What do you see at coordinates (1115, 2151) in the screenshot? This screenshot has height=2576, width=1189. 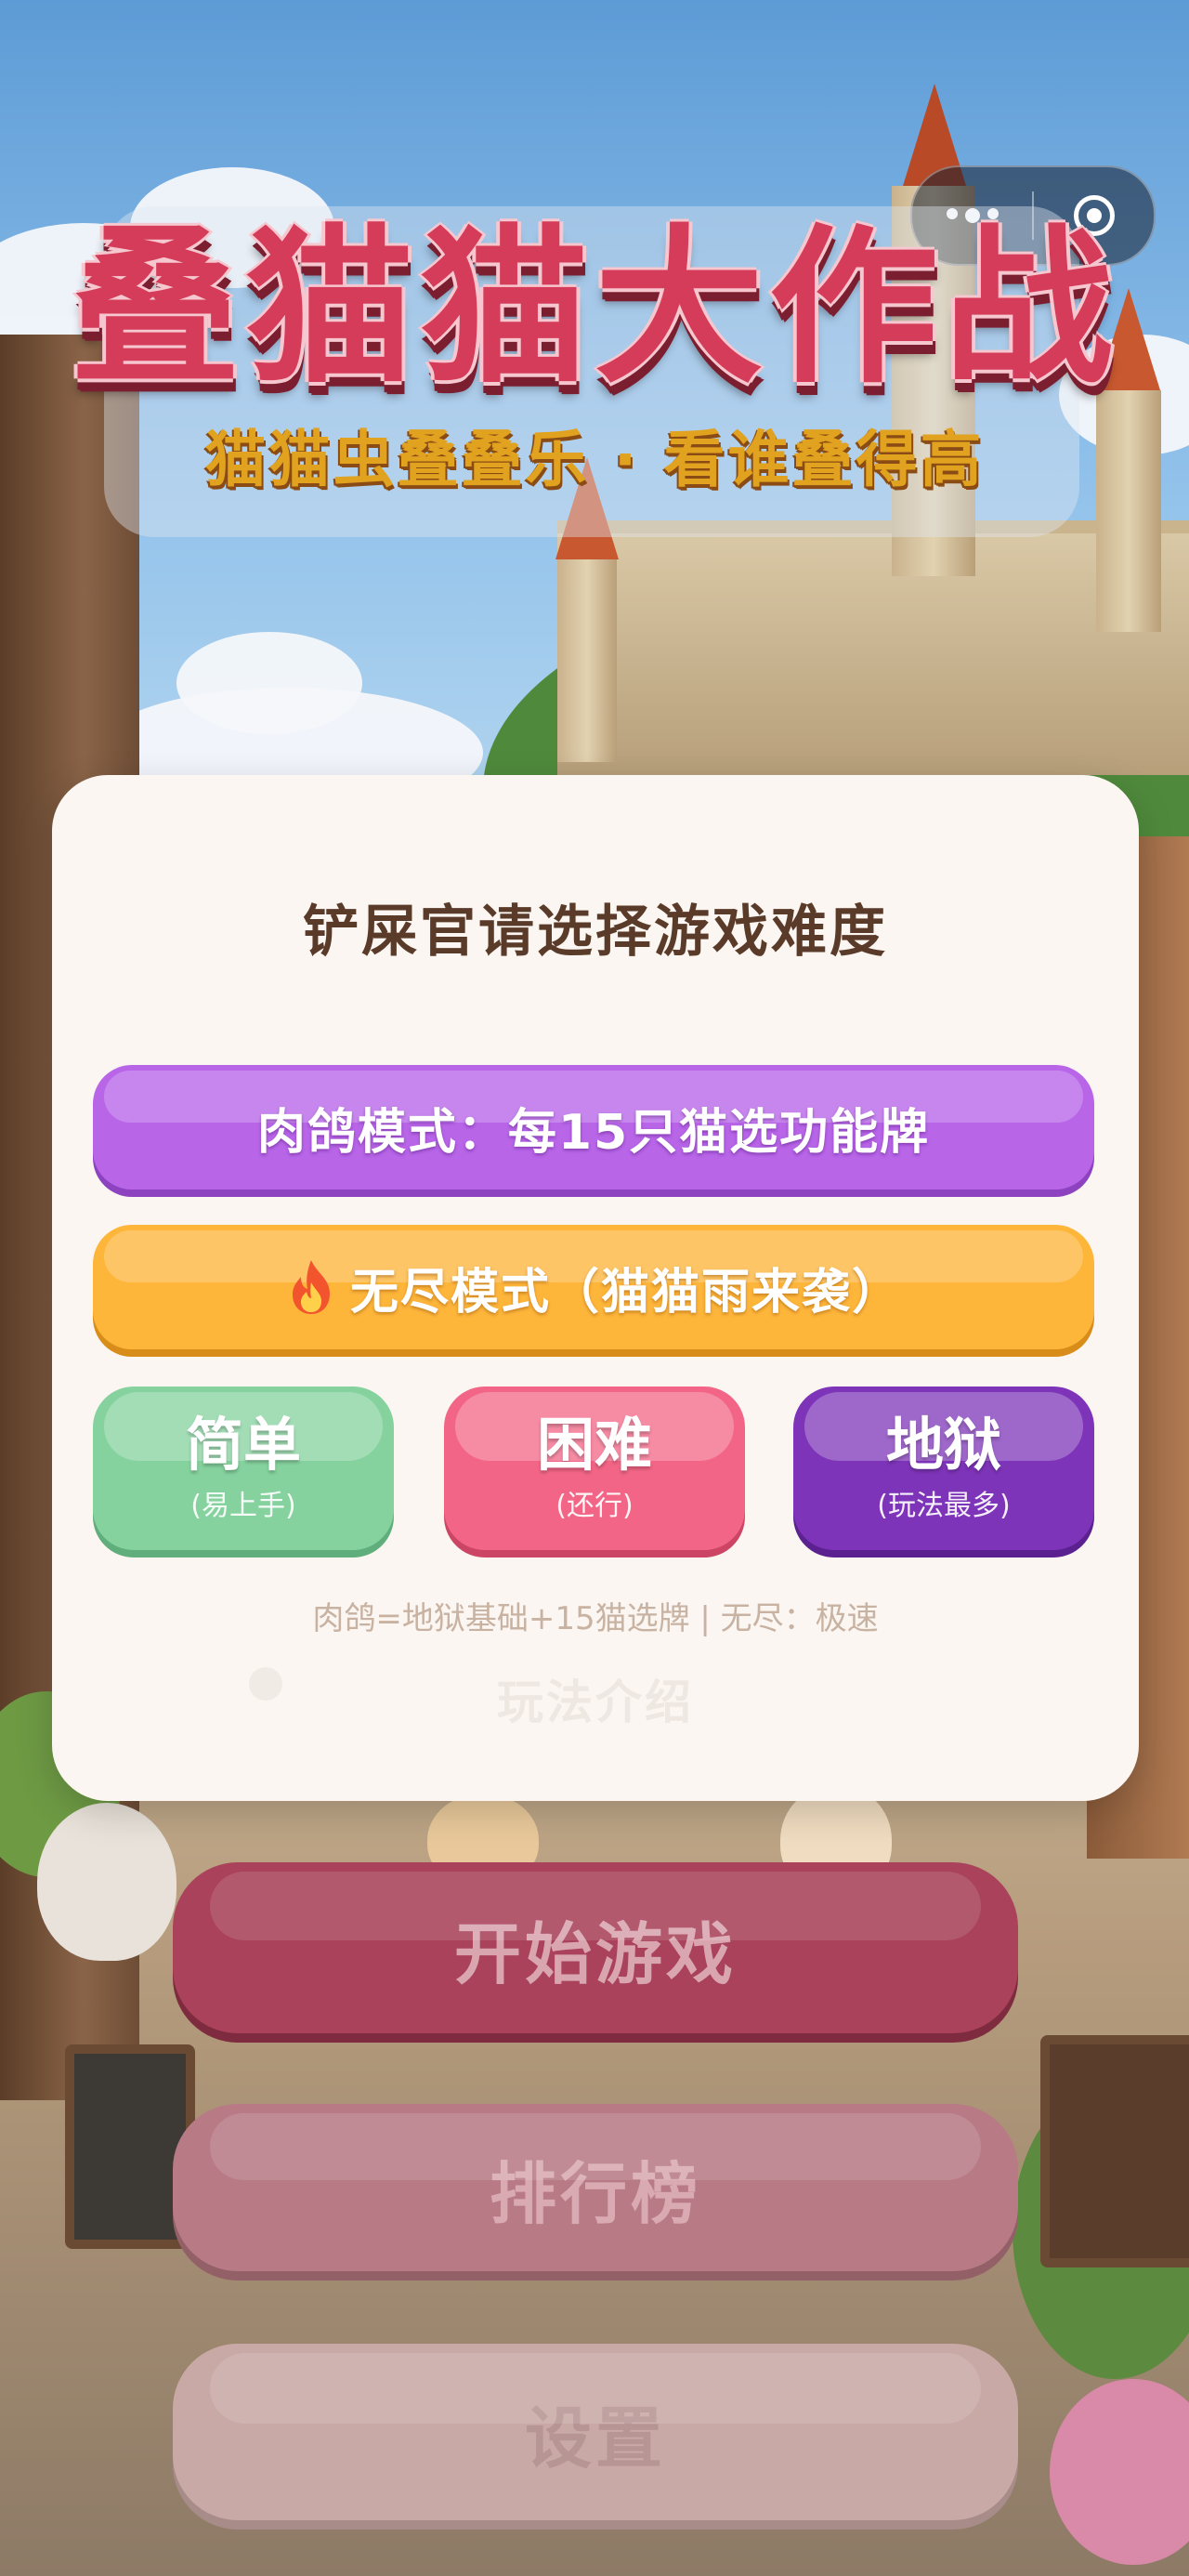 I see `cat-wooden-sign` at bounding box center [1115, 2151].